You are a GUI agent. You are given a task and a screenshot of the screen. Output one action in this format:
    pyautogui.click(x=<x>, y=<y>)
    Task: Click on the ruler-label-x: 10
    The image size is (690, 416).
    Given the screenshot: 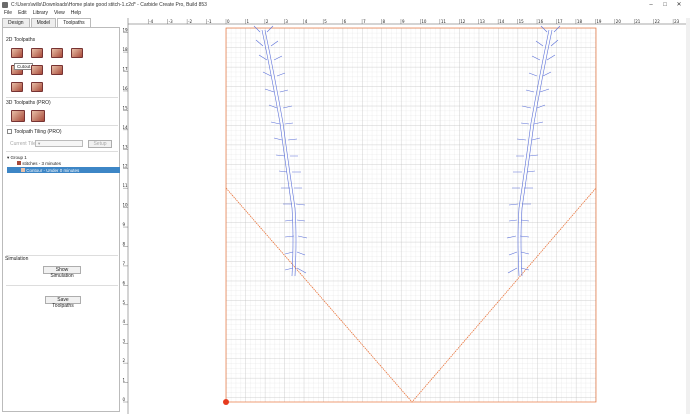 What is the action you would take?
    pyautogui.click(x=424, y=21)
    